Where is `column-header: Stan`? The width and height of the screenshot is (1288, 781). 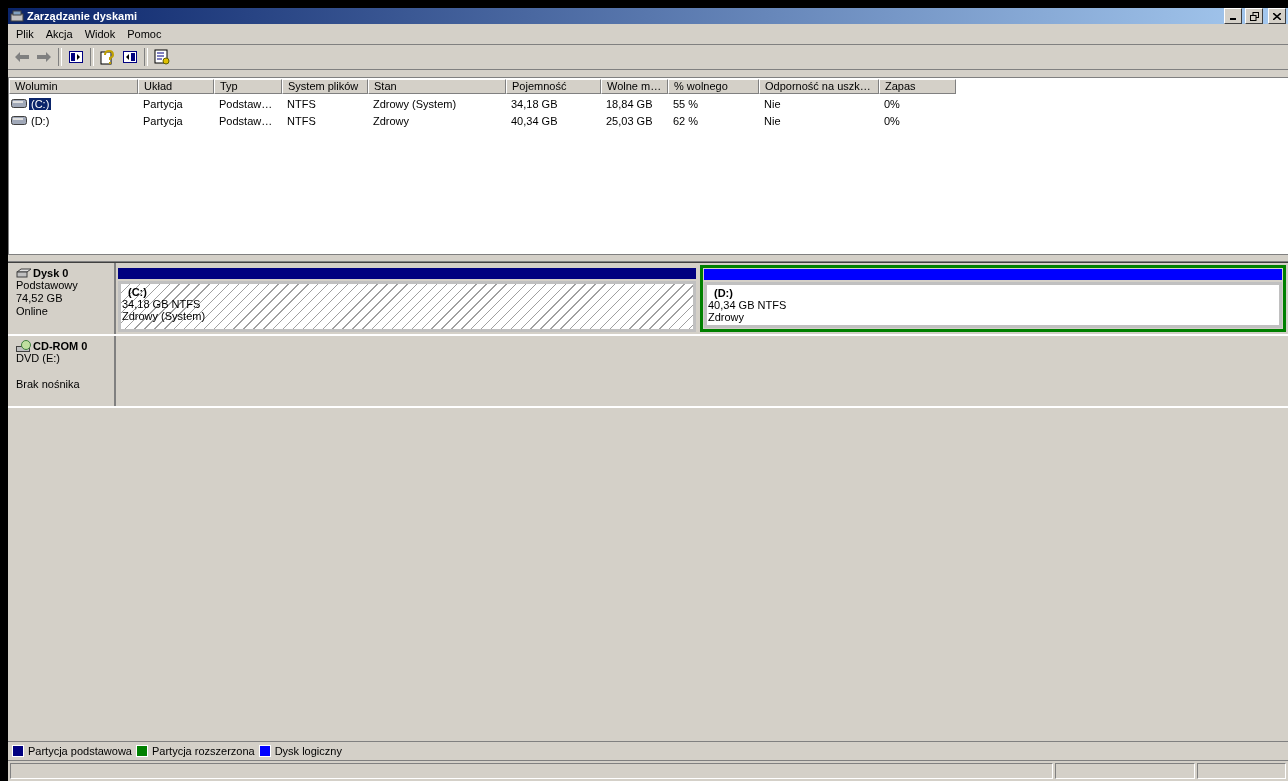 column-header: Stan is located at coordinates (437, 86).